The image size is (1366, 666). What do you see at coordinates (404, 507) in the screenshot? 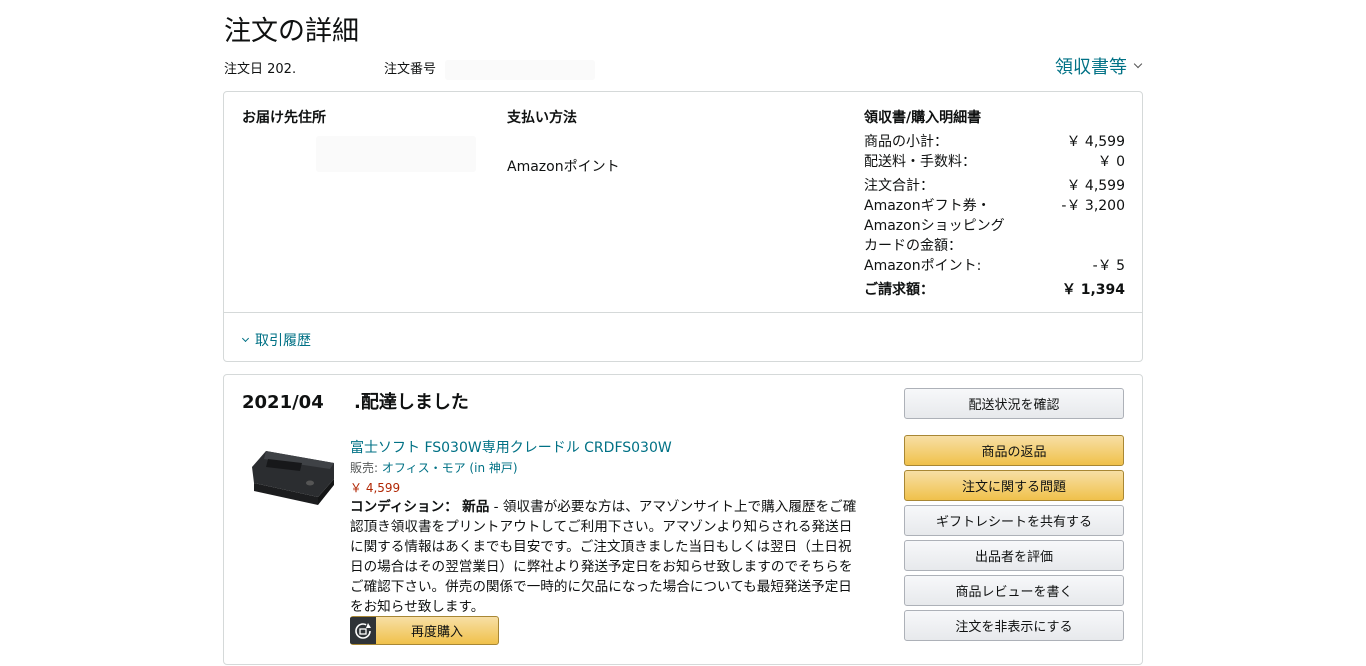
I see `condition-label: コンディション：` at bounding box center [404, 507].